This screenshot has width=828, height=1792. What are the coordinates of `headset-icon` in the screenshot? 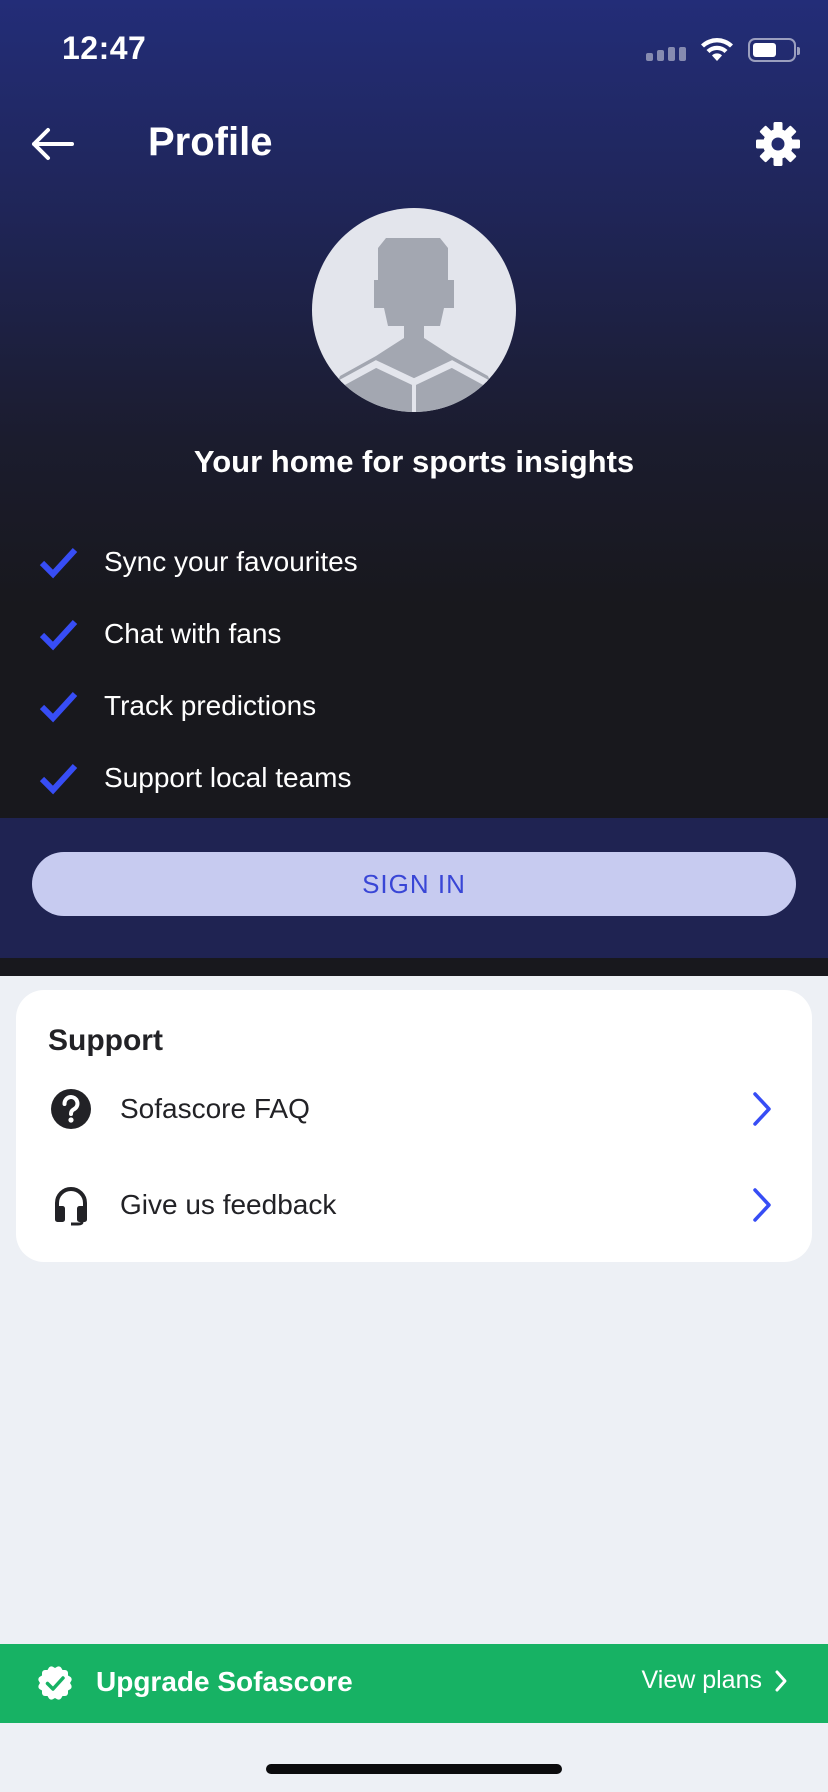 It's located at (71, 1206).